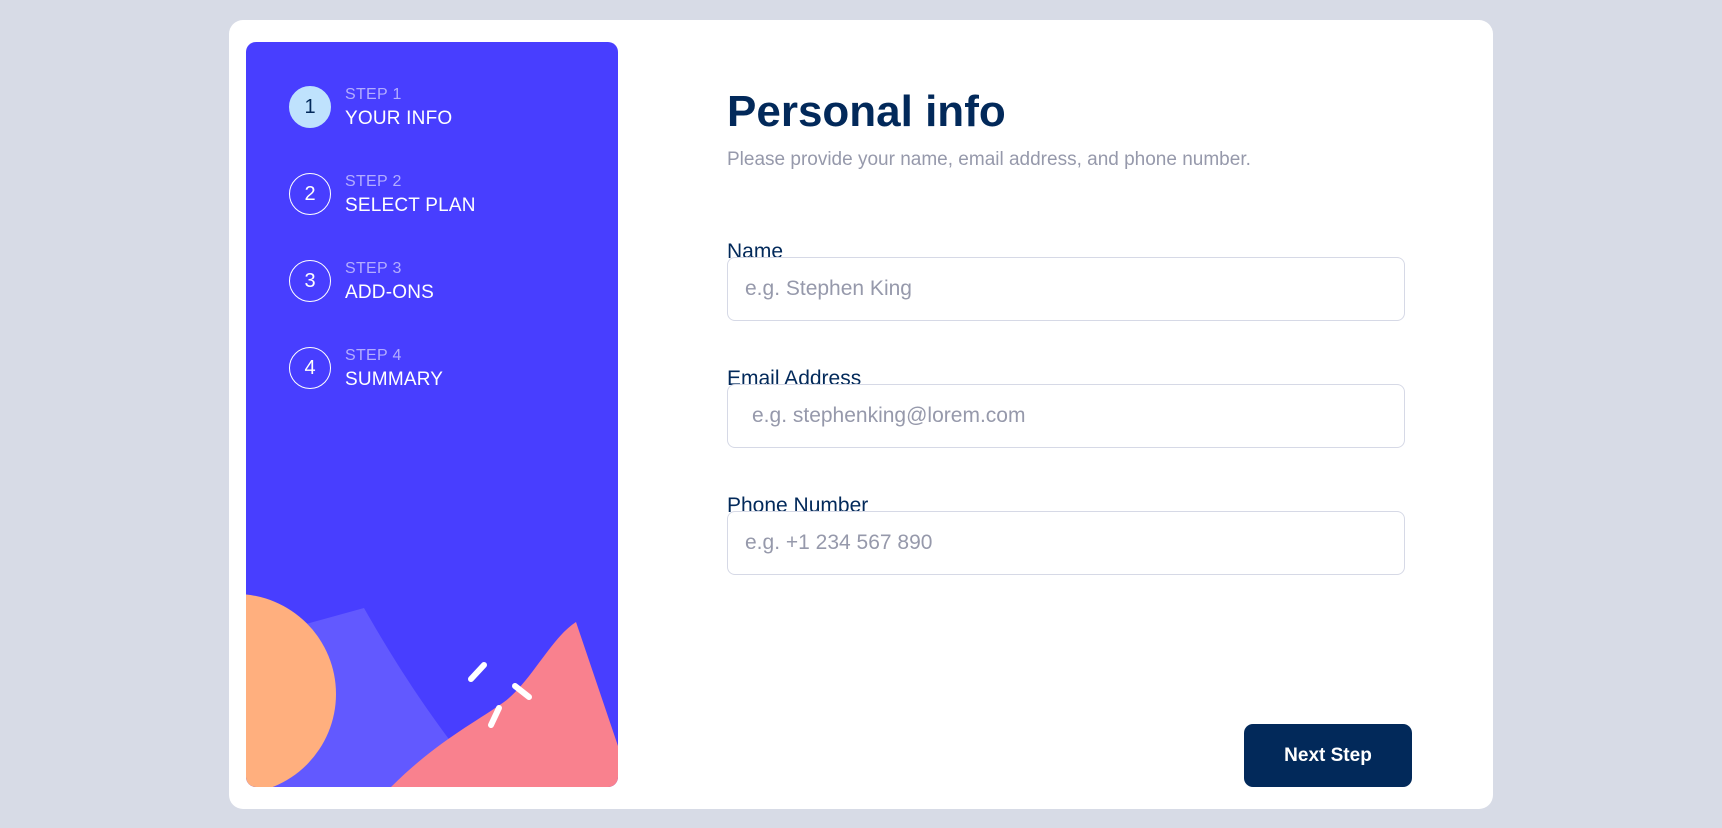 This screenshot has height=828, width=1722. Describe the element at coordinates (373, 268) in the screenshot. I see `step-label: STEP 3` at that location.